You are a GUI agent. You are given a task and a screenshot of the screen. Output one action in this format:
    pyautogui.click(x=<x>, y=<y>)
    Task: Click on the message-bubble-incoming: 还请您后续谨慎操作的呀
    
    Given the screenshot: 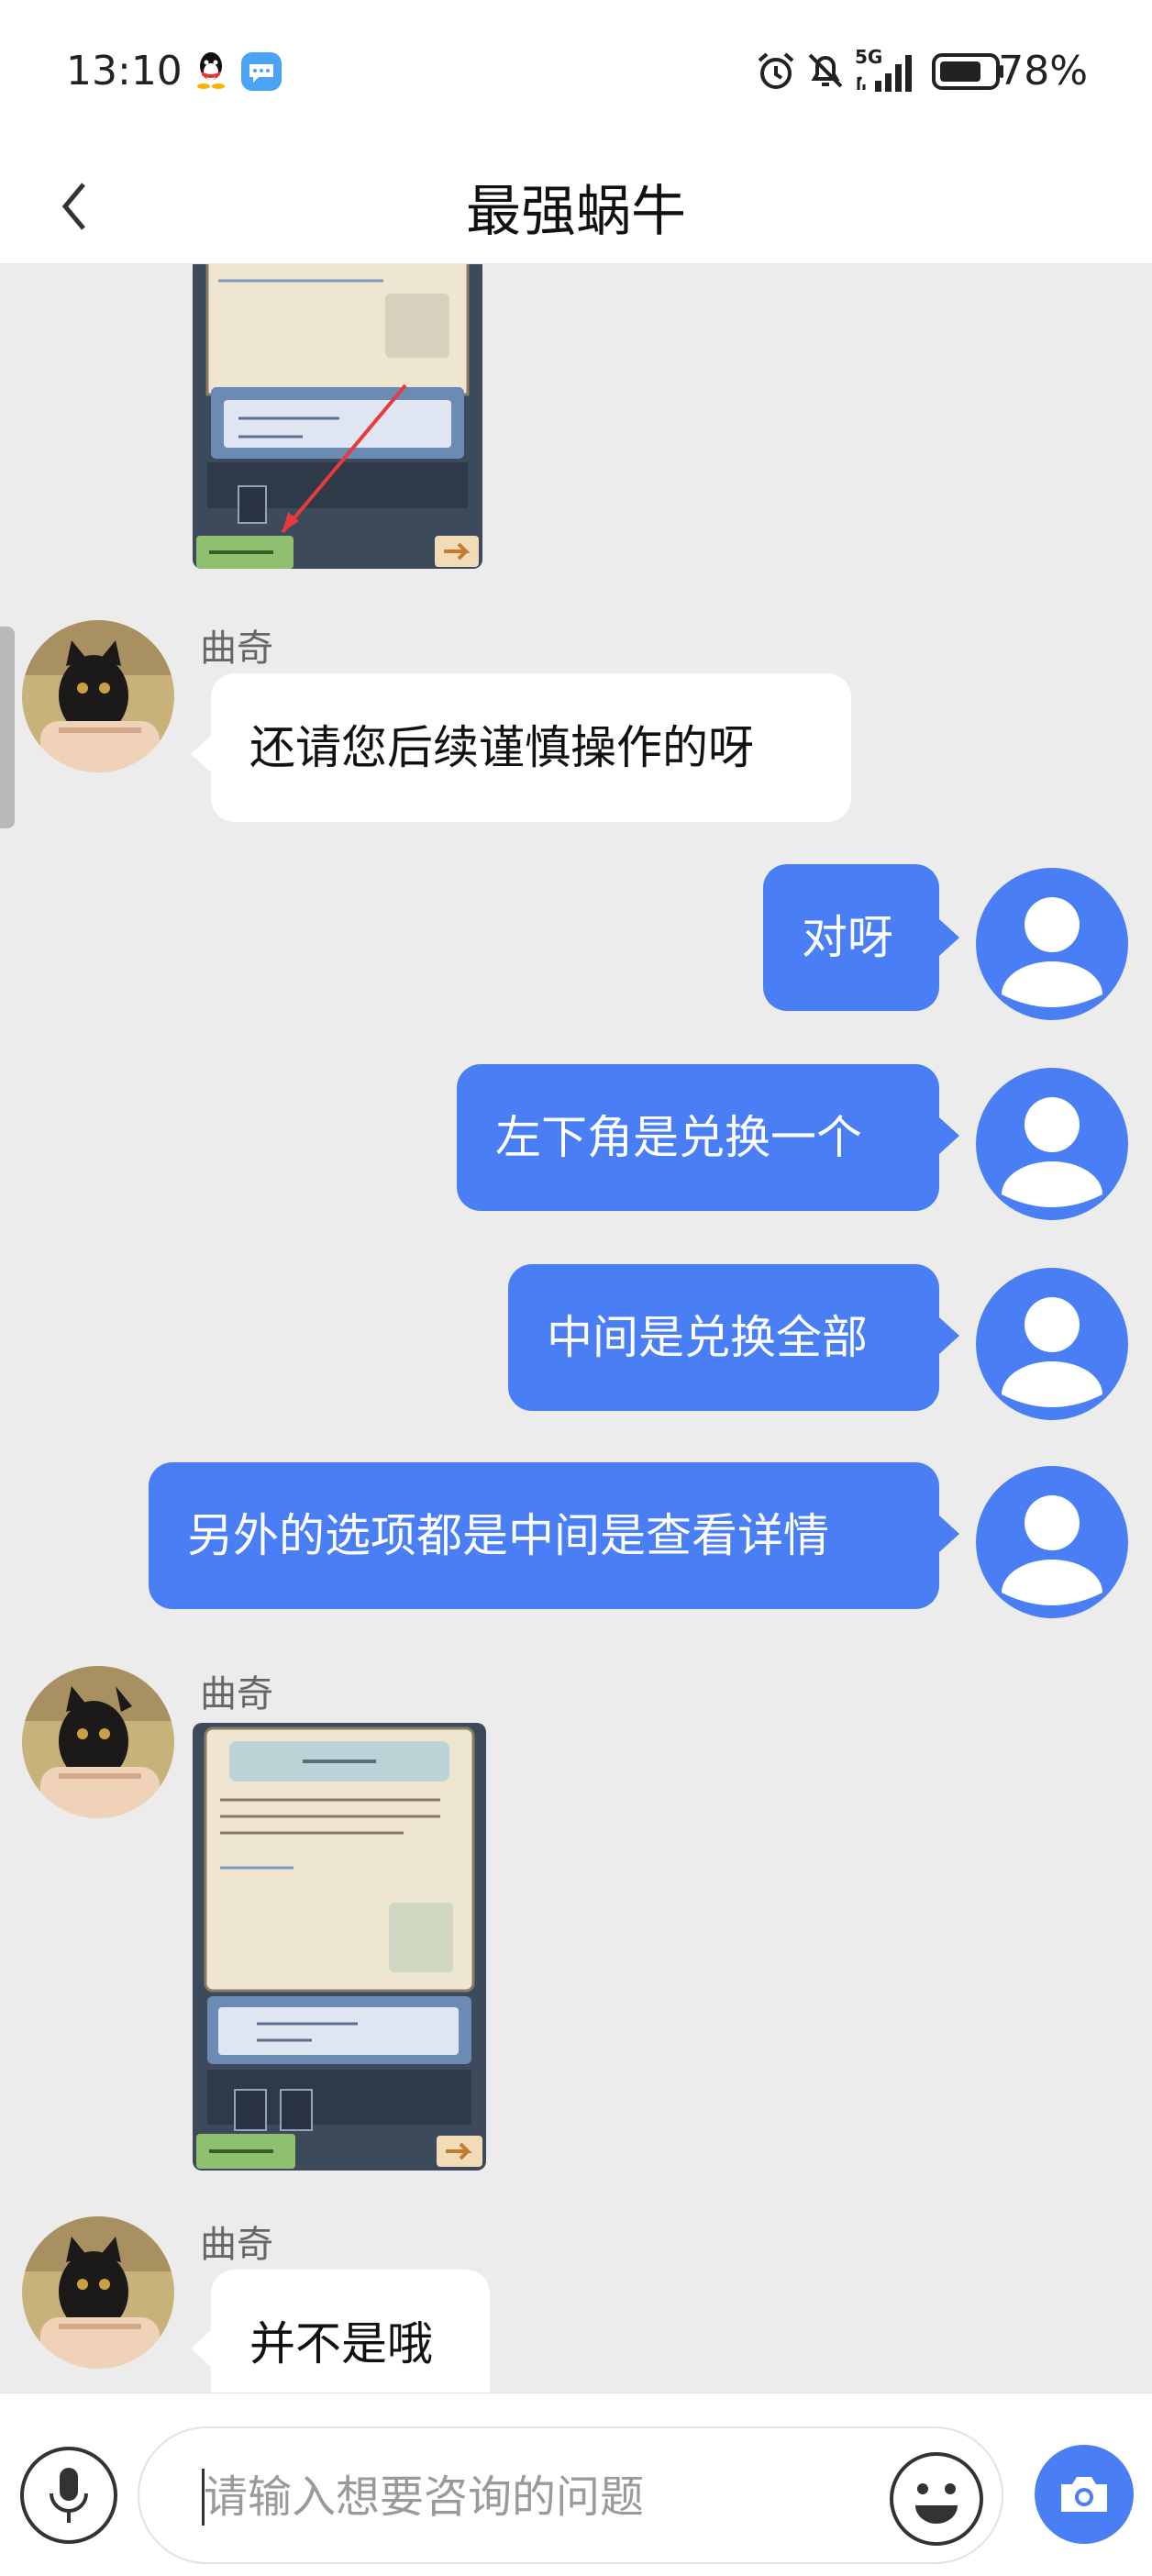 What is the action you would take?
    pyautogui.click(x=531, y=747)
    